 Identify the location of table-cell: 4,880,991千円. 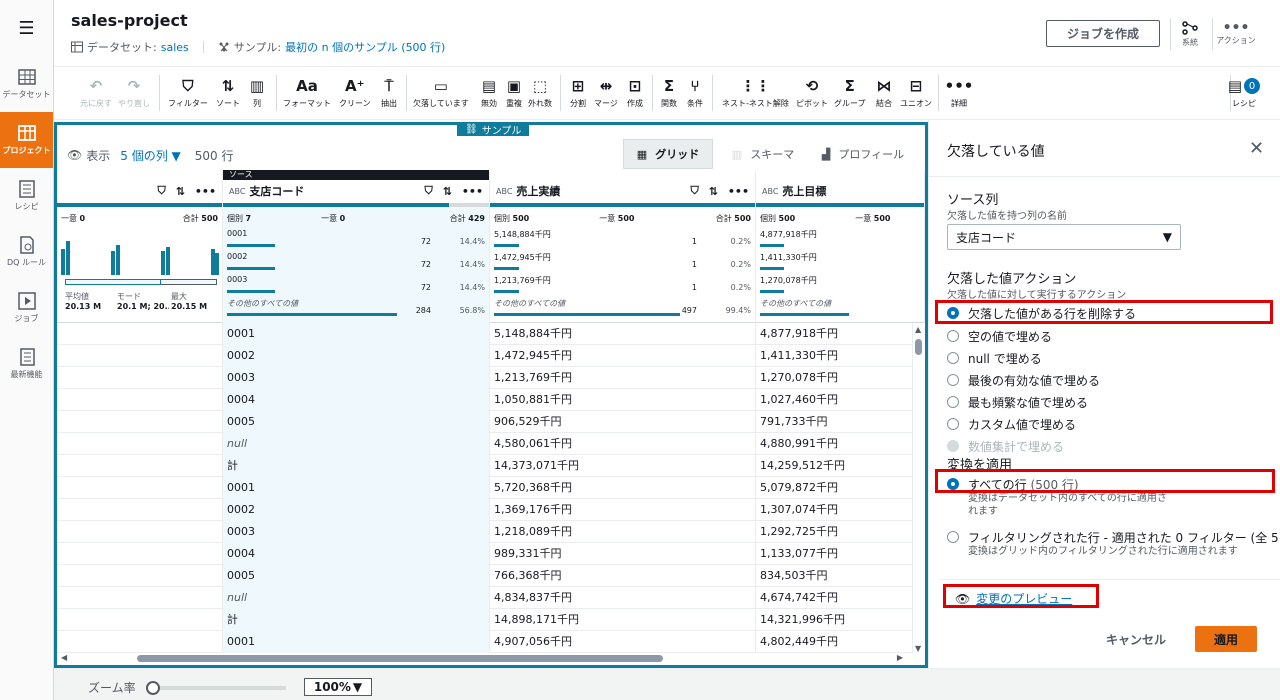
(834, 444).